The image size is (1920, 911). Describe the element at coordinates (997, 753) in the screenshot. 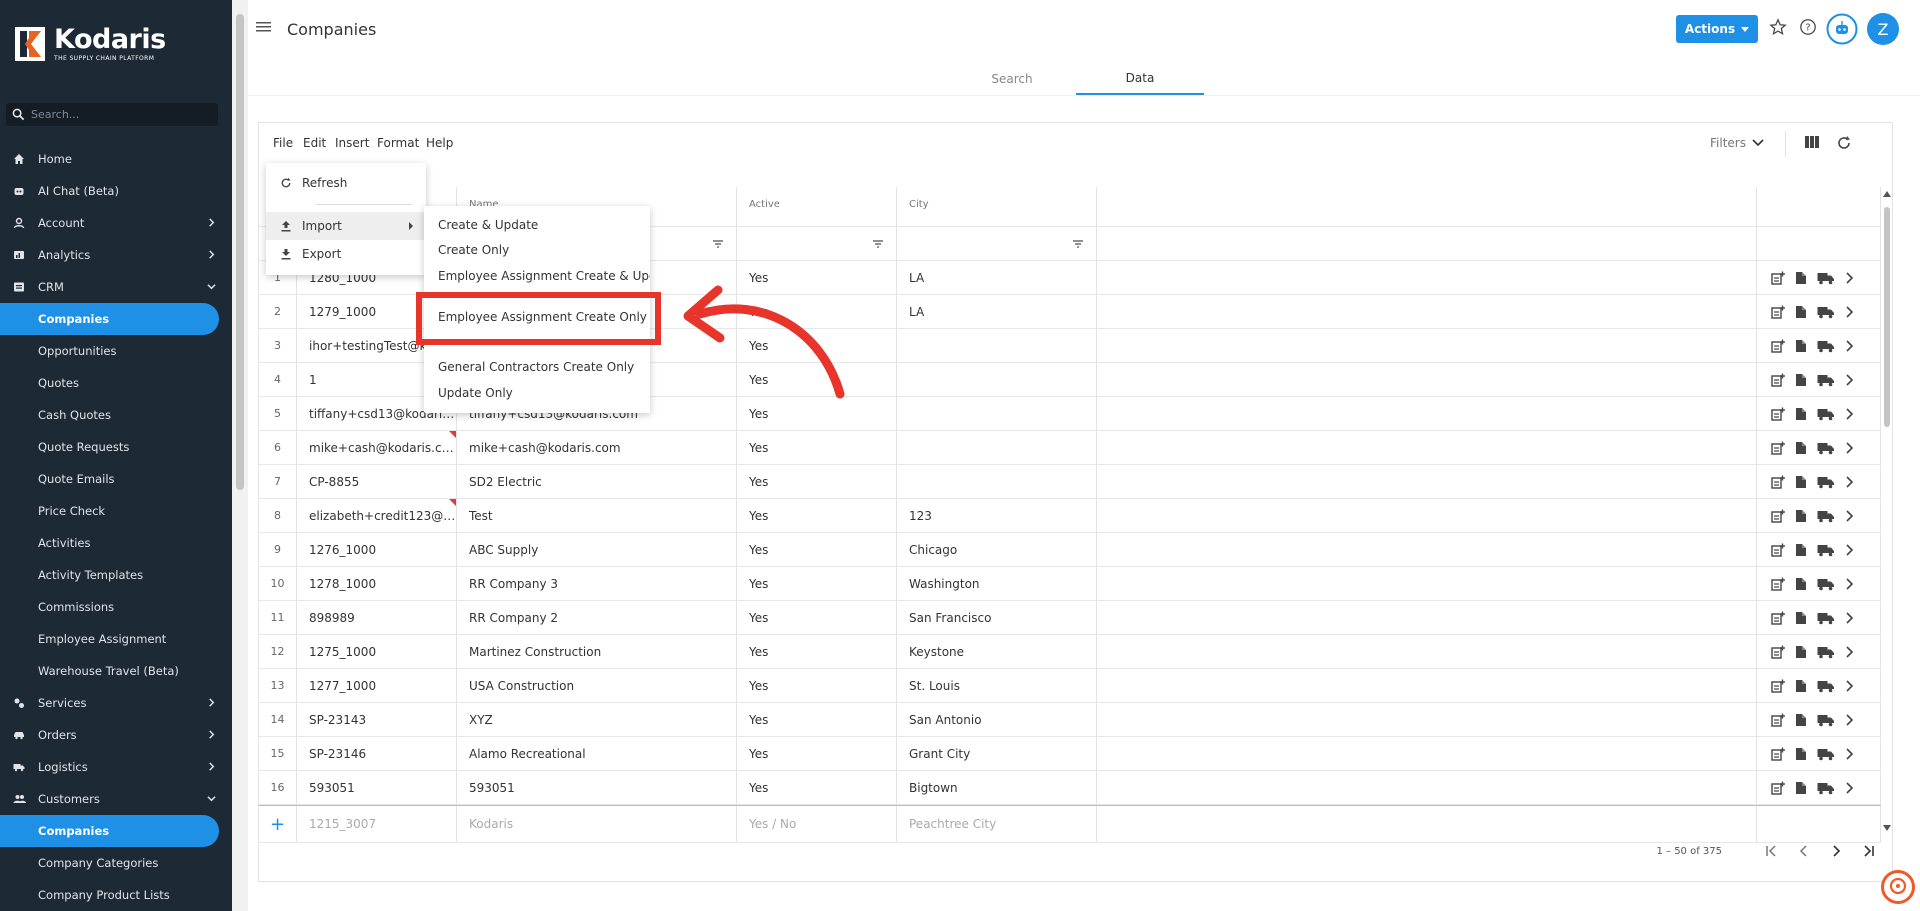

I see `cell-city: Grant City` at that location.